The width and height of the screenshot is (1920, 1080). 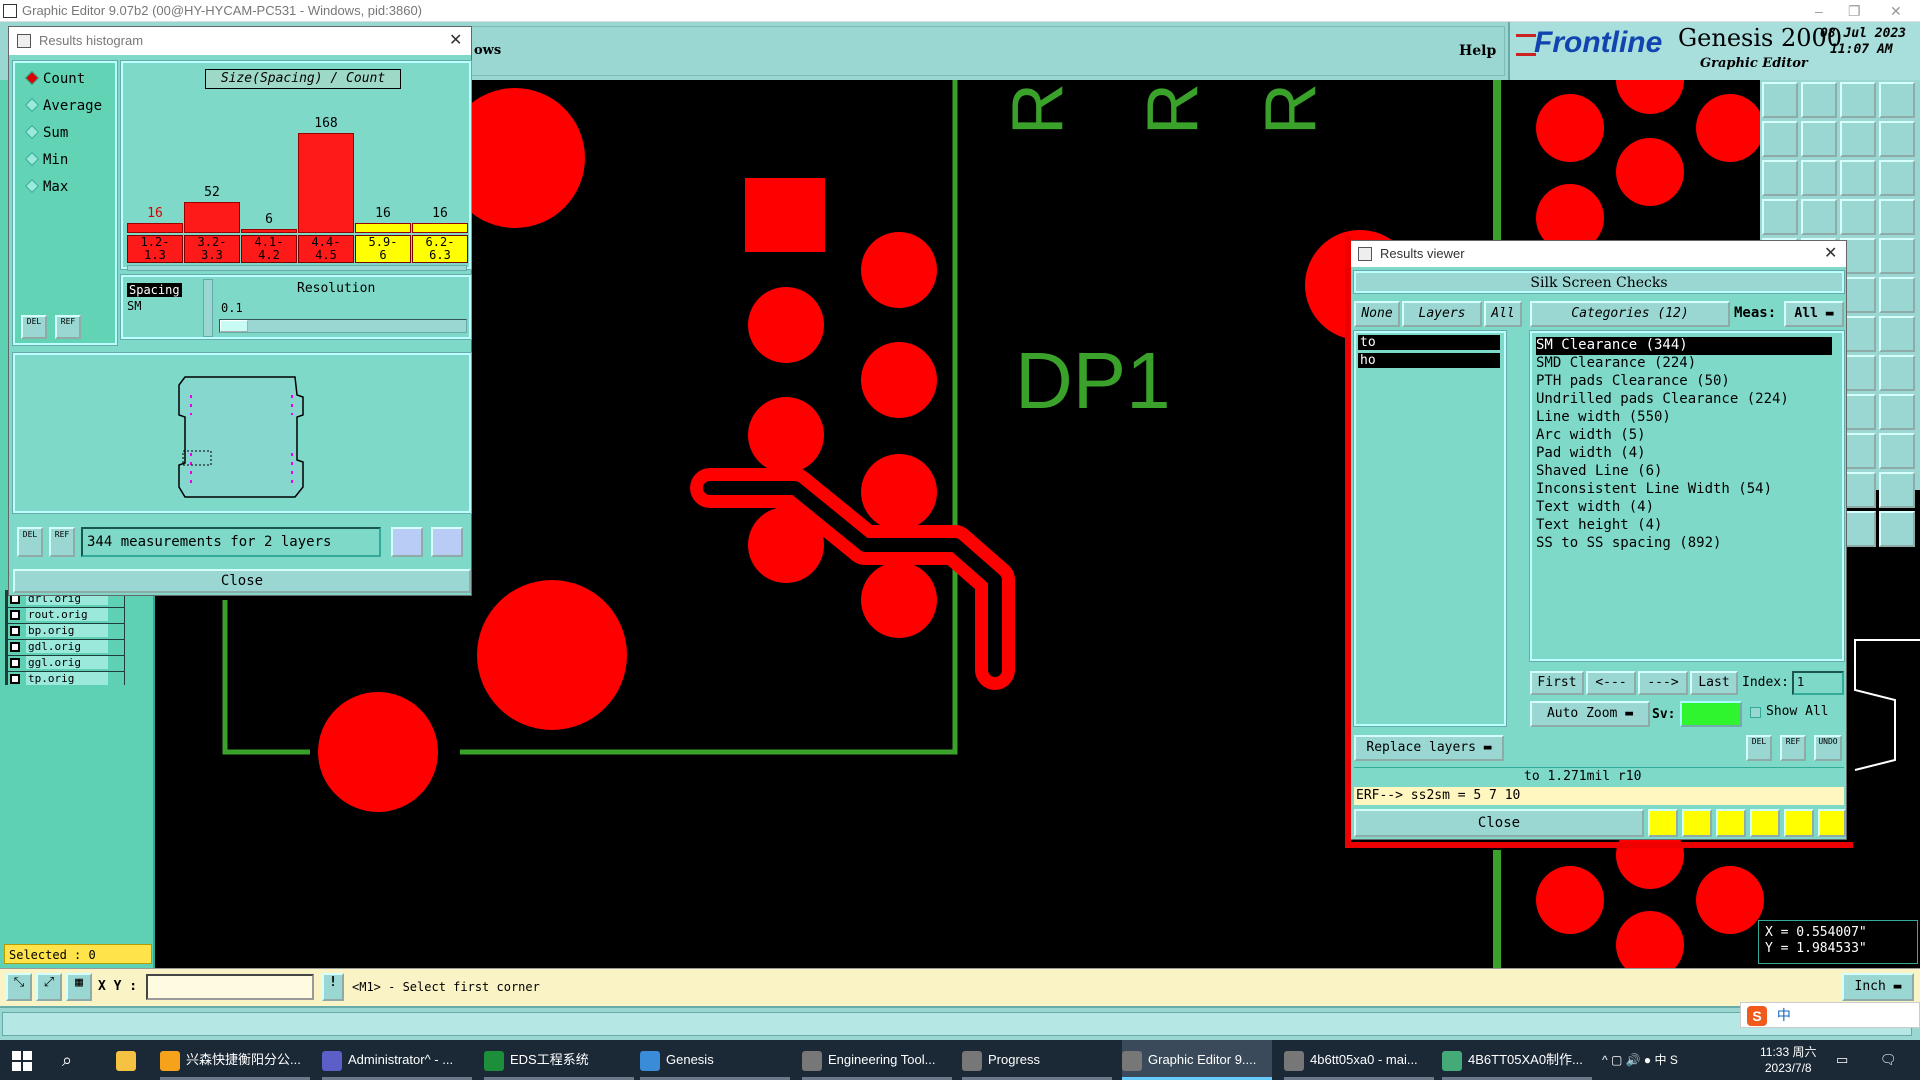 What do you see at coordinates (230, 987) in the screenshot?
I see `xy-input` at bounding box center [230, 987].